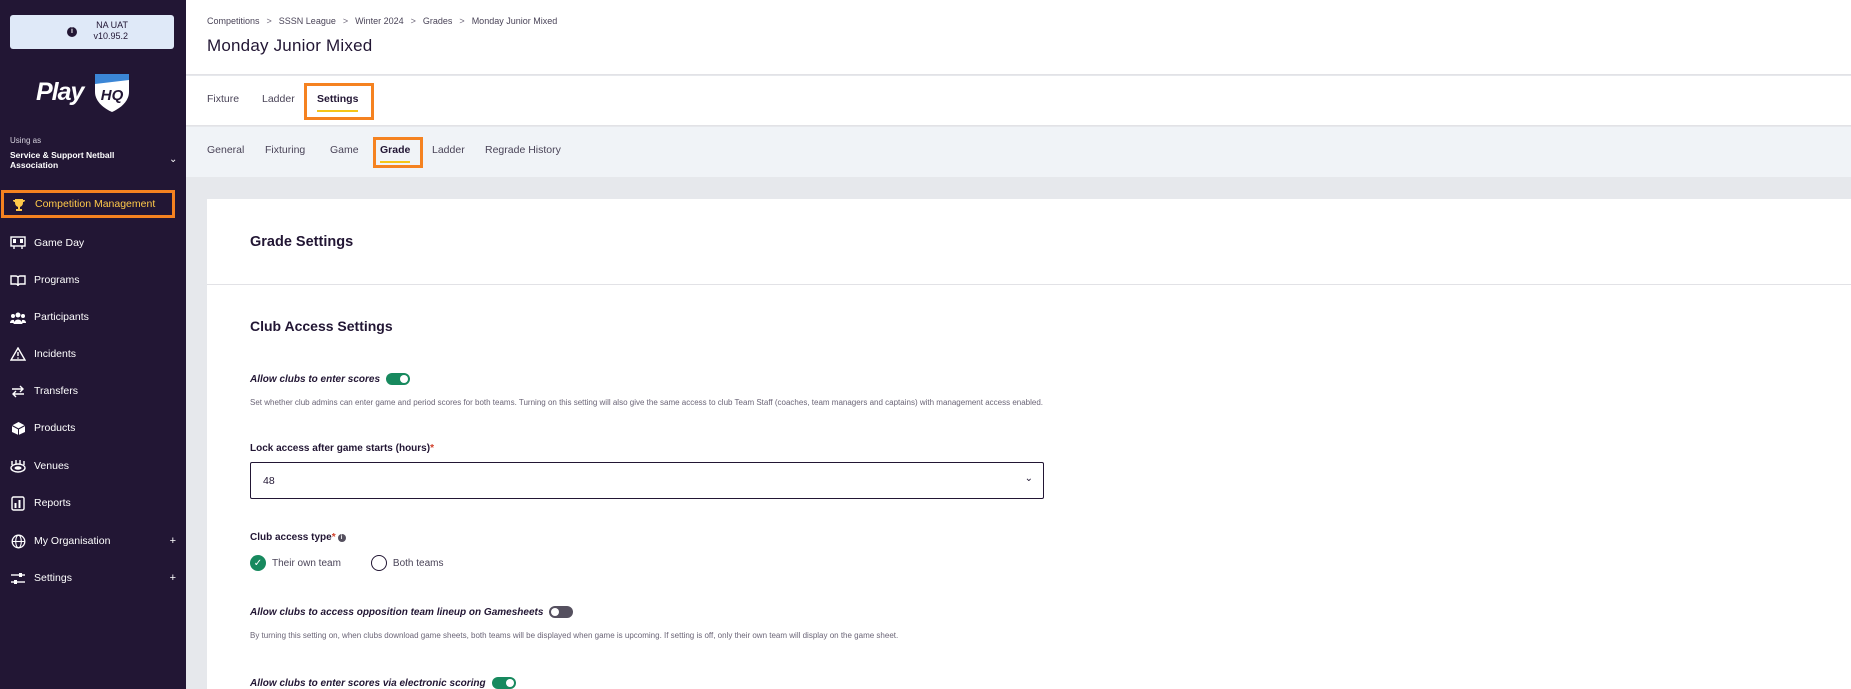  What do you see at coordinates (18, 466) in the screenshot?
I see `stadium-icon` at bounding box center [18, 466].